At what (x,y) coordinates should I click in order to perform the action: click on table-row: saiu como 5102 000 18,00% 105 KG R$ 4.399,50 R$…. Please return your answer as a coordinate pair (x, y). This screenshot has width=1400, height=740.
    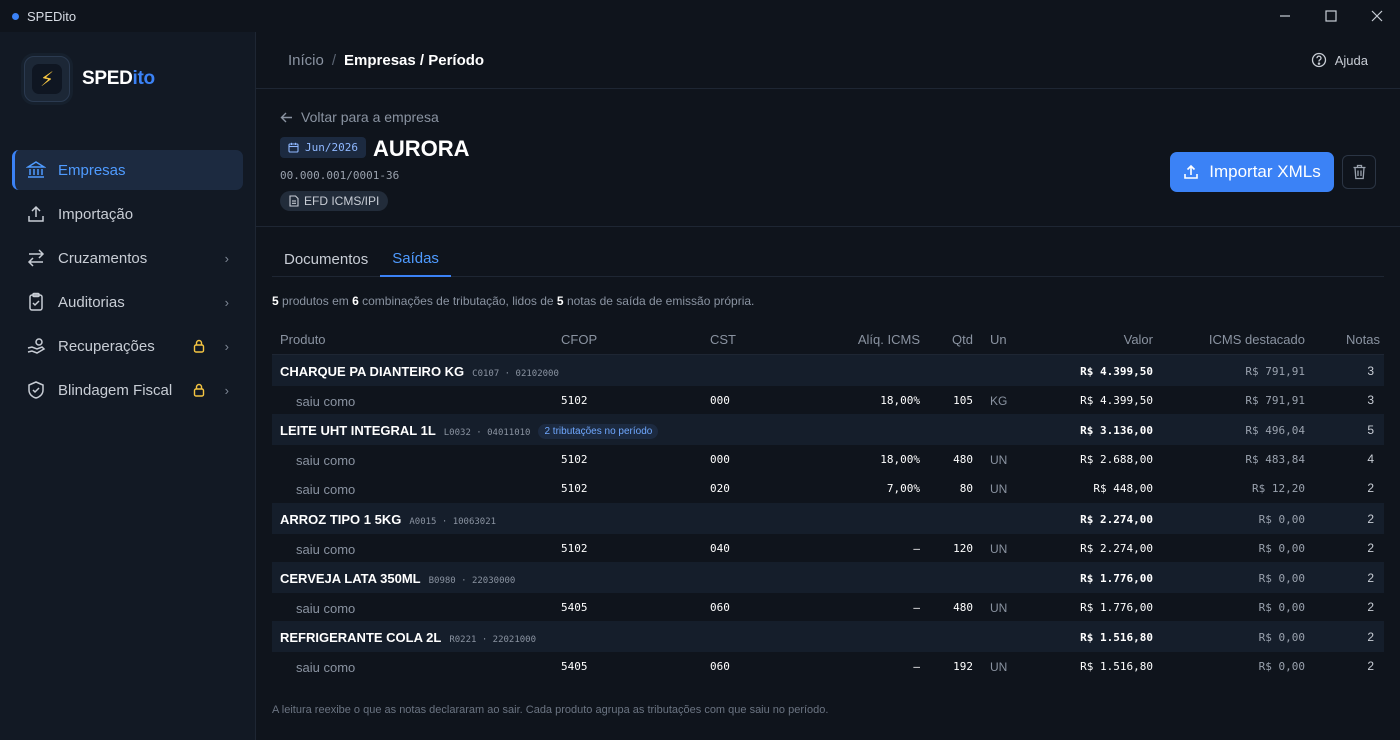
    Looking at the image, I should click on (828, 400).